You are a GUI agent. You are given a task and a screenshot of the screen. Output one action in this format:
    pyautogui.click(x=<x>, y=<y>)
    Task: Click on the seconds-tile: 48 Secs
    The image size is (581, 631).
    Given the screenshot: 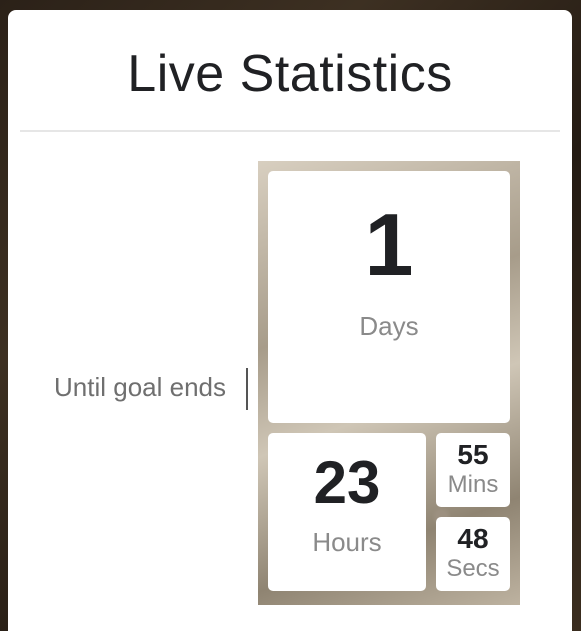 What is the action you would take?
    pyautogui.click(x=473, y=554)
    